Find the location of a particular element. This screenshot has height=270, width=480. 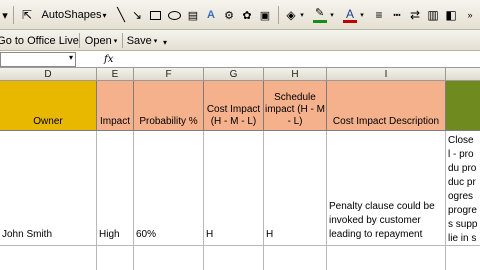

select-objects-icon: ⇱ is located at coordinates (27, 15).